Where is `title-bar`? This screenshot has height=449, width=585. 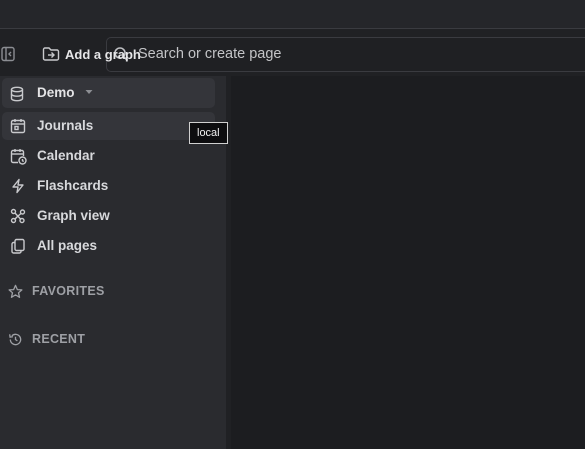 title-bar is located at coordinates (292, 14).